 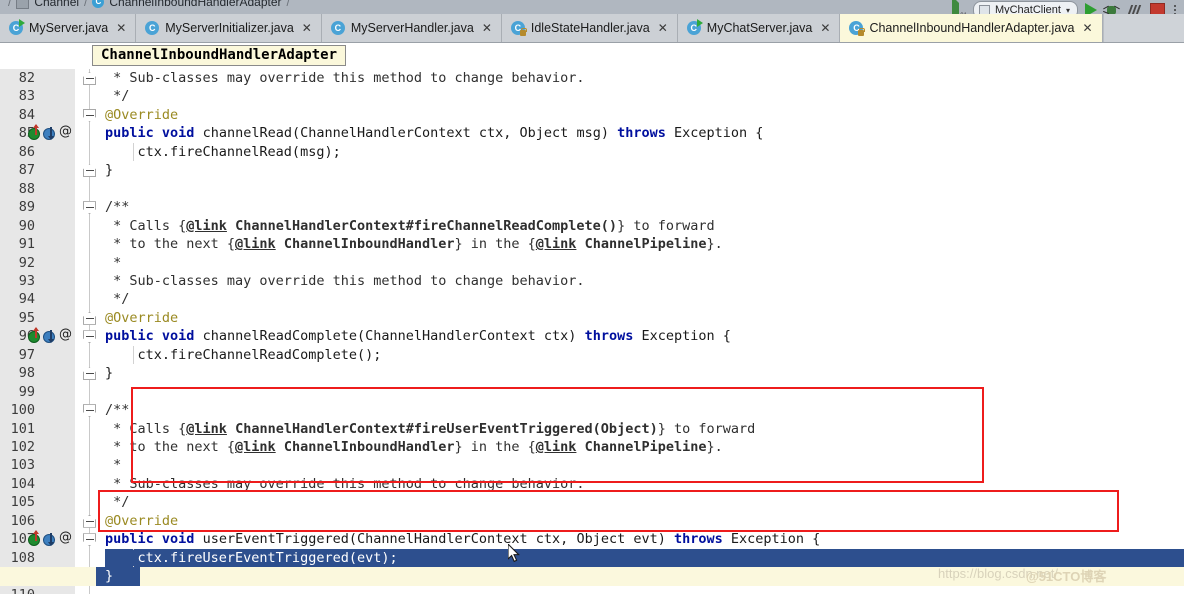 What do you see at coordinates (37, 281) in the screenshot?
I see `gutter-row: 93` at bounding box center [37, 281].